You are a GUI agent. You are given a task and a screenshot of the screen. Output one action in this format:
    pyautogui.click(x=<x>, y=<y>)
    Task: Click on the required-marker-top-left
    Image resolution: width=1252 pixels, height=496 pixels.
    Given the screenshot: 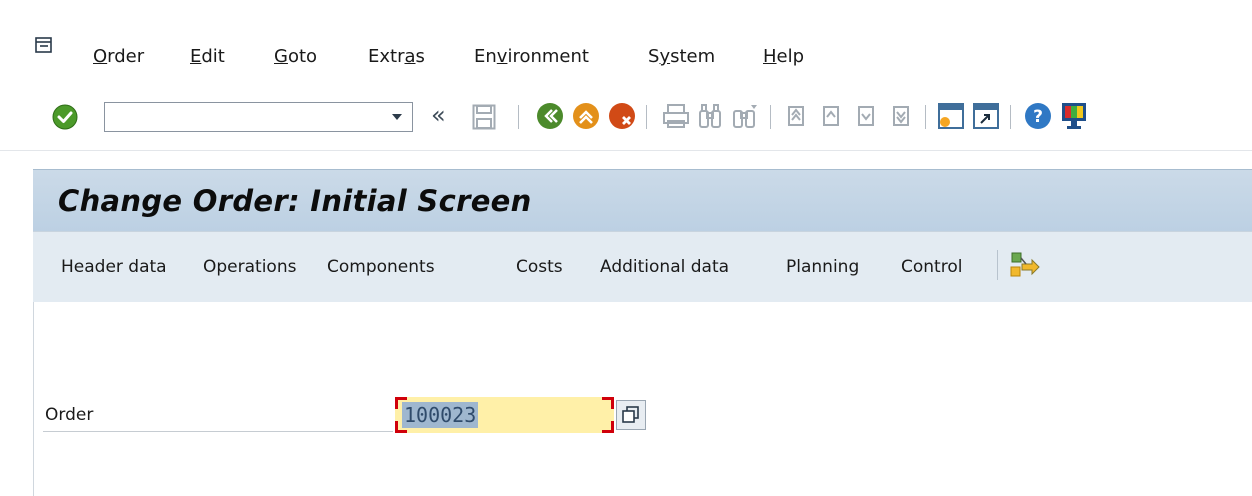 What is the action you would take?
    pyautogui.click(x=401, y=403)
    